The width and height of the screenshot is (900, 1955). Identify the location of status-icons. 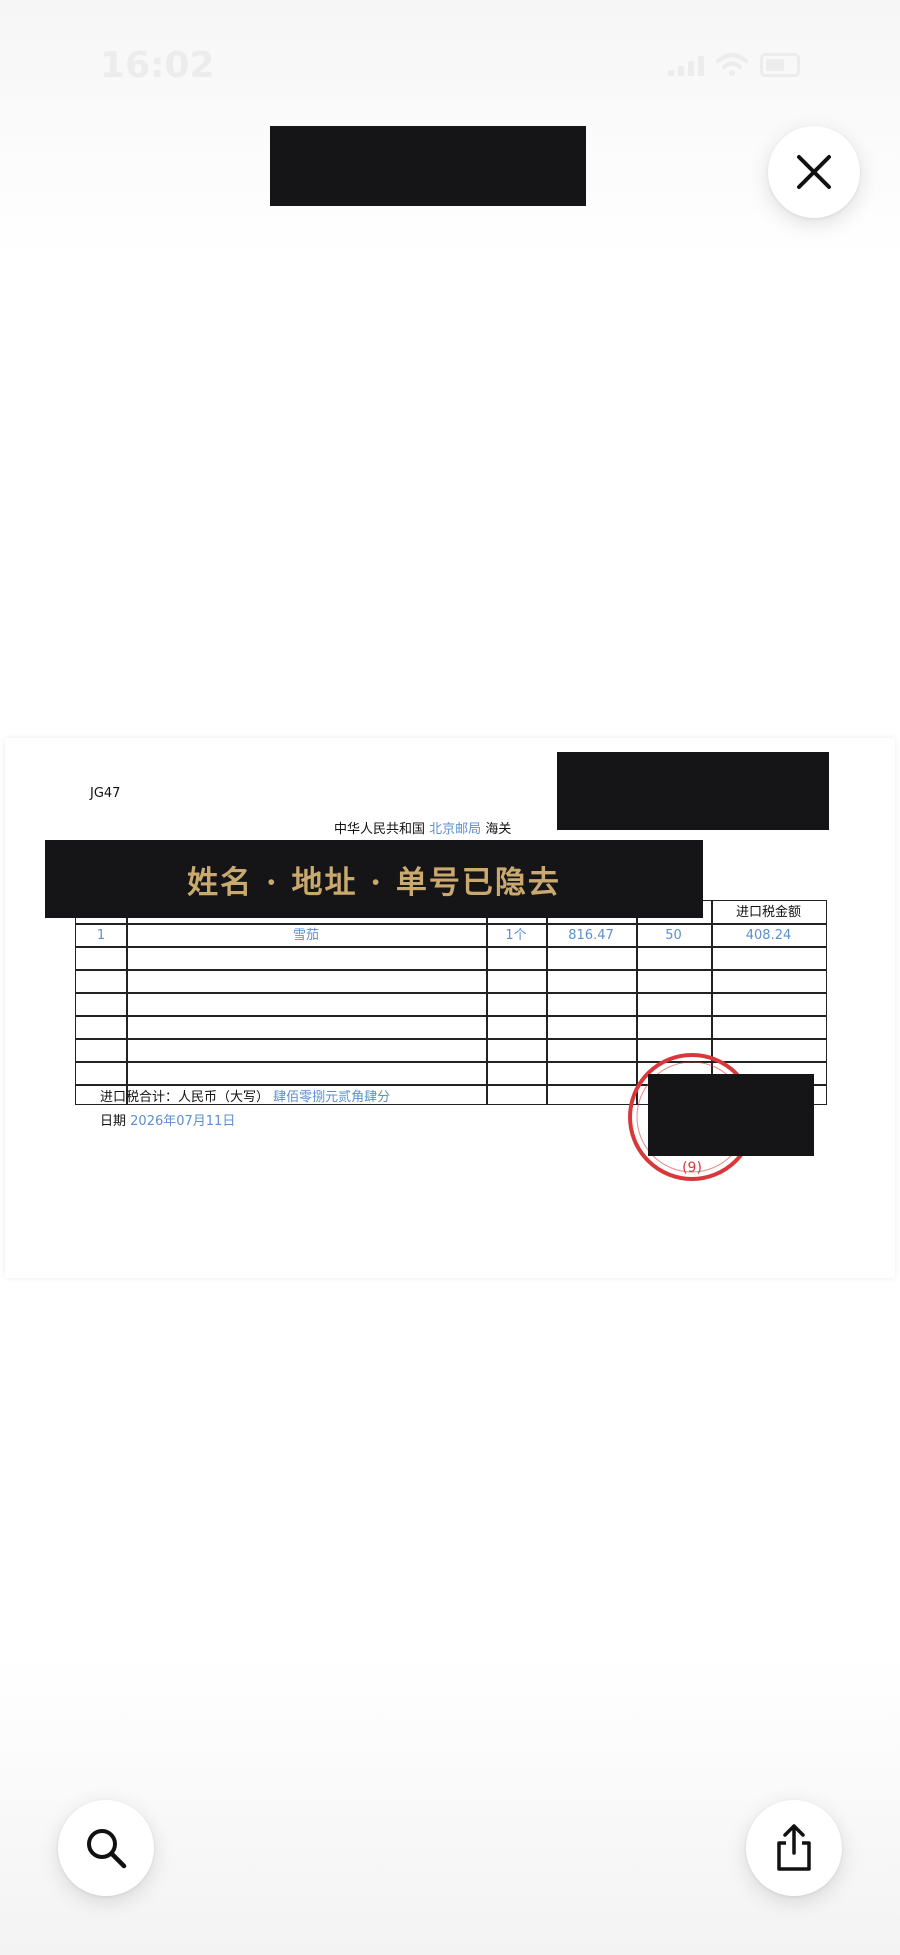
(734, 65).